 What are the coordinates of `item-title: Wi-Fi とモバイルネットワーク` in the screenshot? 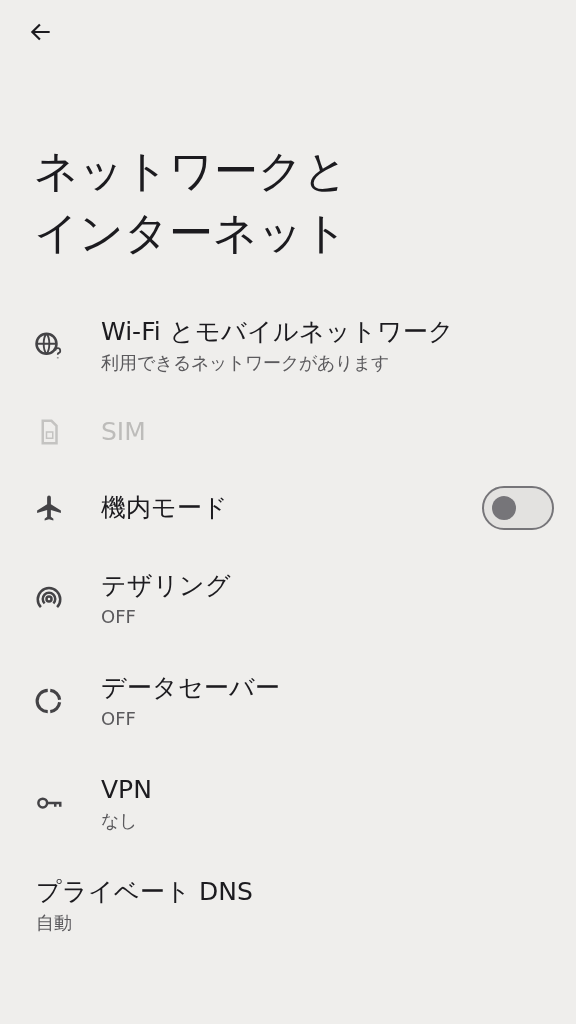 It's located at (278, 332).